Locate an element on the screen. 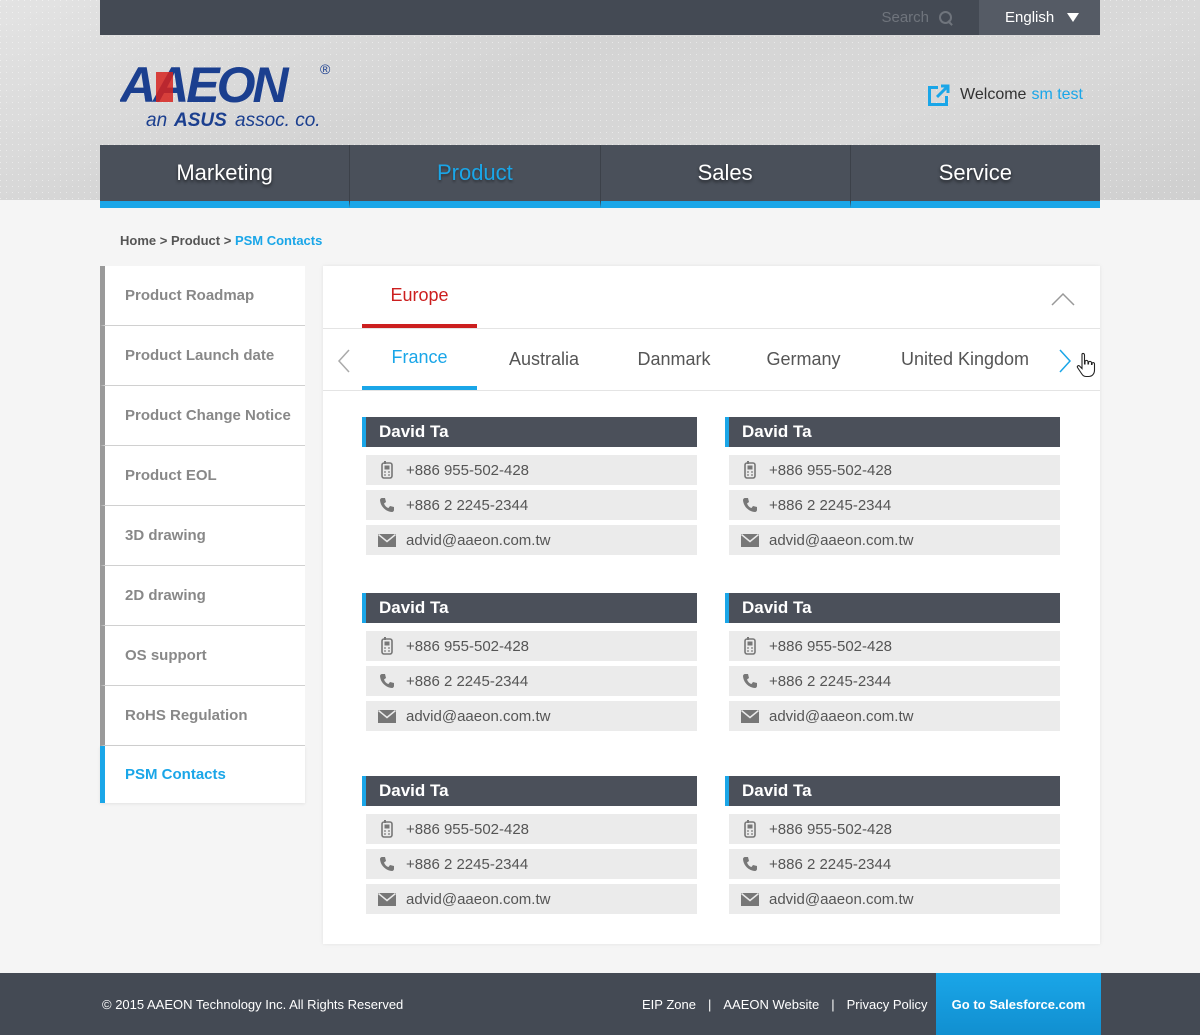  tab-france: France is located at coordinates (419, 359).